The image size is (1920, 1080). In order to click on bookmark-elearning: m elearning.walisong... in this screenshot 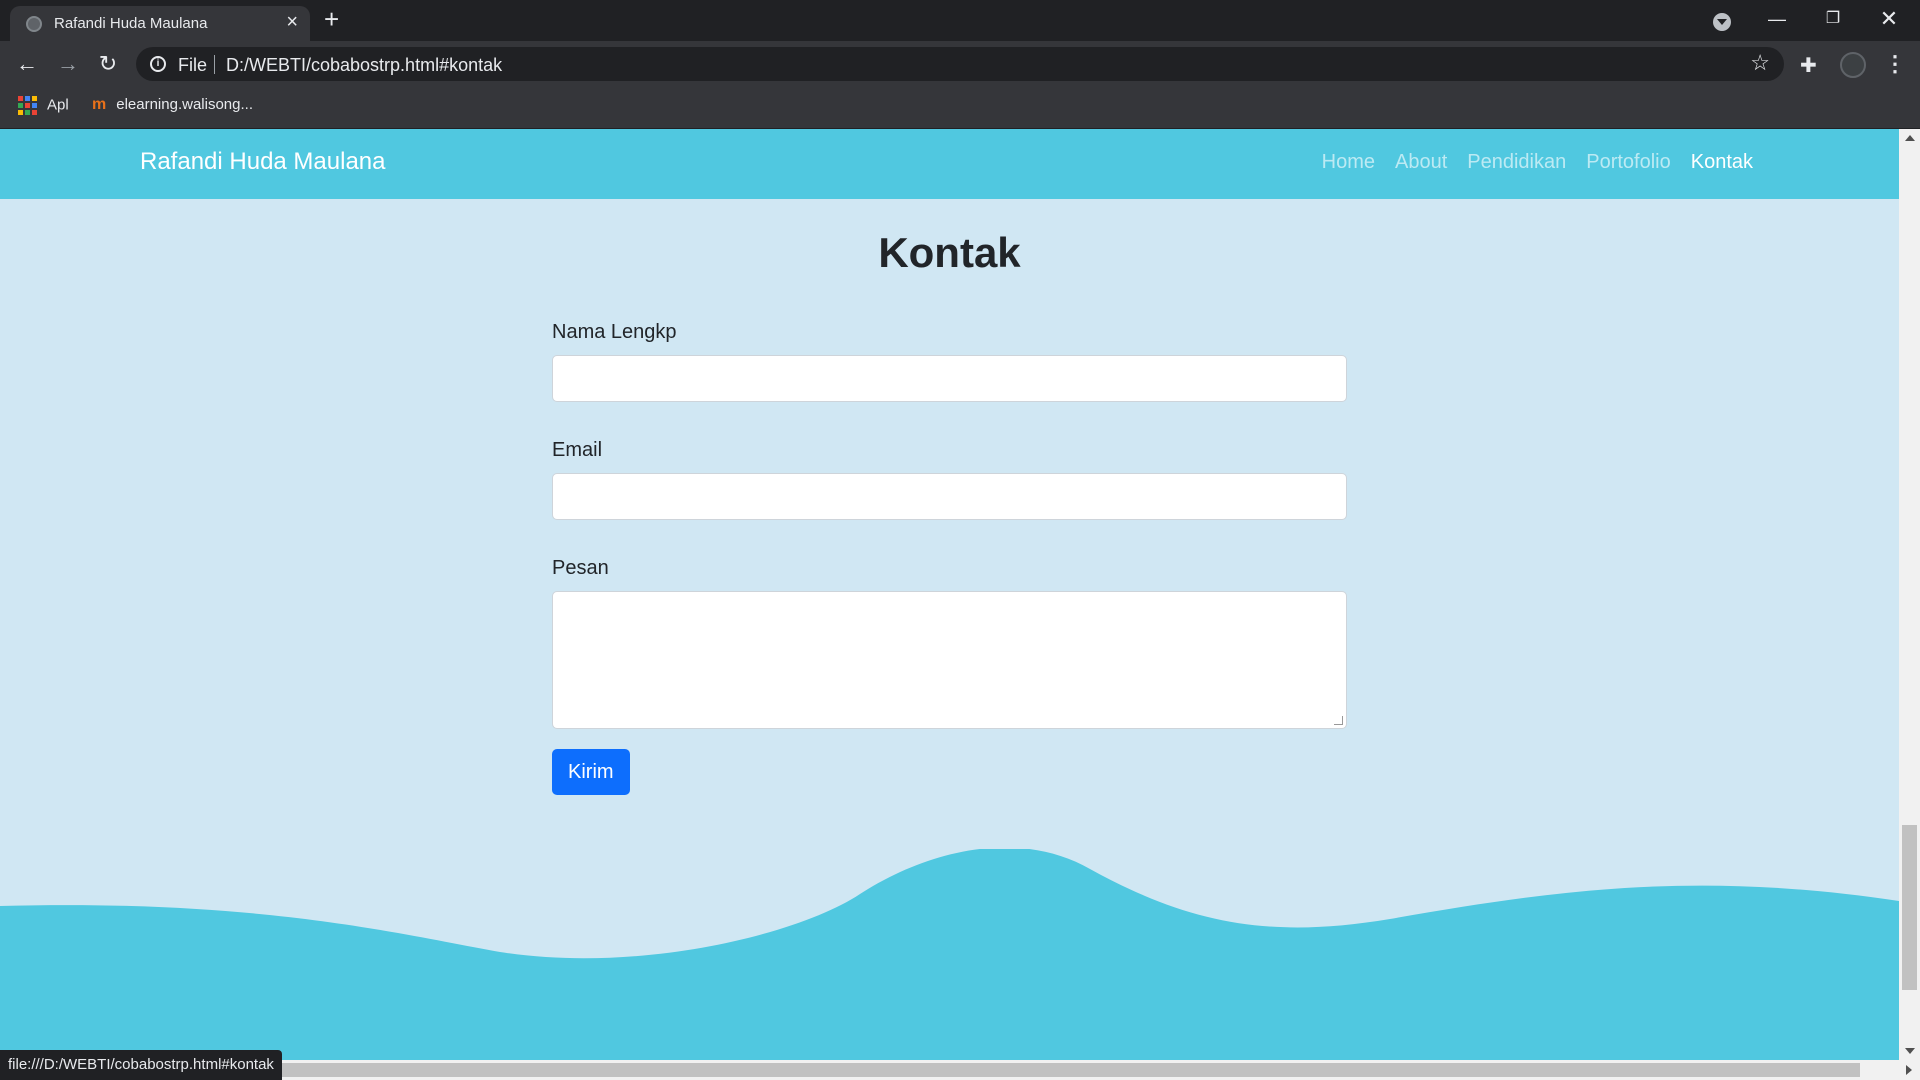, I will do `click(172, 105)`.